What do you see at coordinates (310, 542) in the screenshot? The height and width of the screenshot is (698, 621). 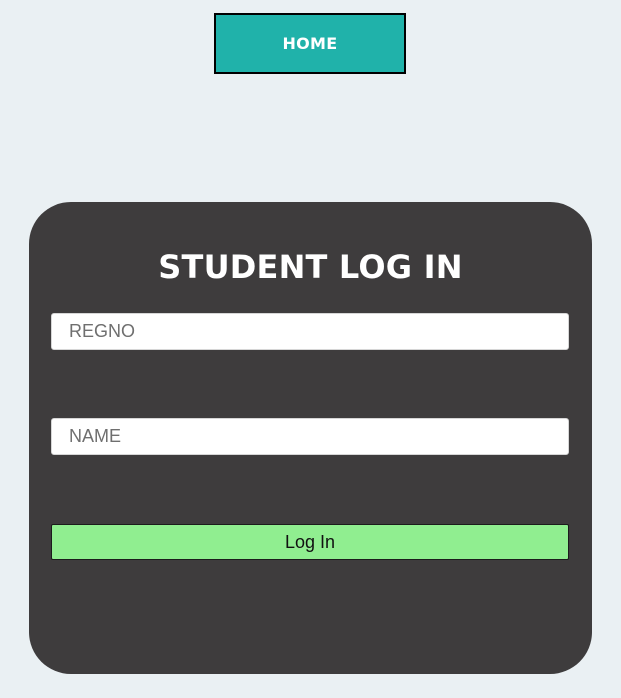 I see `login-button: Log In` at bounding box center [310, 542].